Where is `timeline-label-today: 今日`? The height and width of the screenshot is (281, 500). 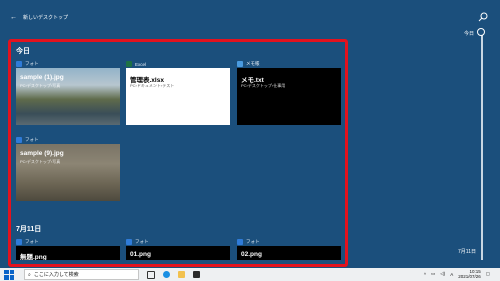
timeline-label-today: 今日 is located at coordinates (469, 33).